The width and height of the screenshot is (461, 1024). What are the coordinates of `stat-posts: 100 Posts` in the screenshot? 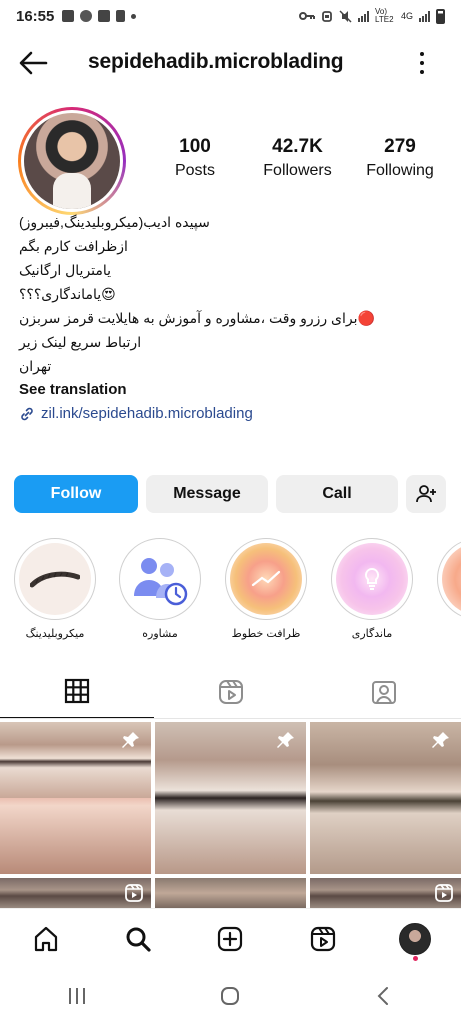 It's located at (195, 158).